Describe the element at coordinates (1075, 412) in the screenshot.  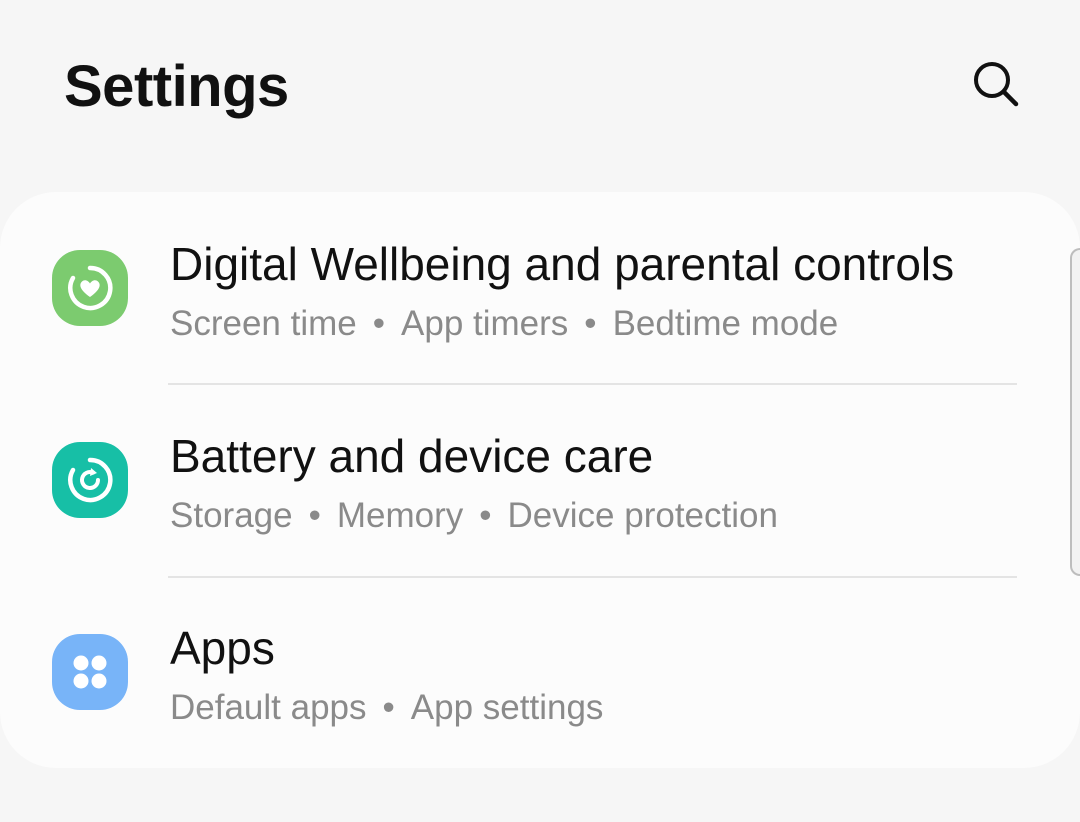
I see `scroll-handle` at that location.